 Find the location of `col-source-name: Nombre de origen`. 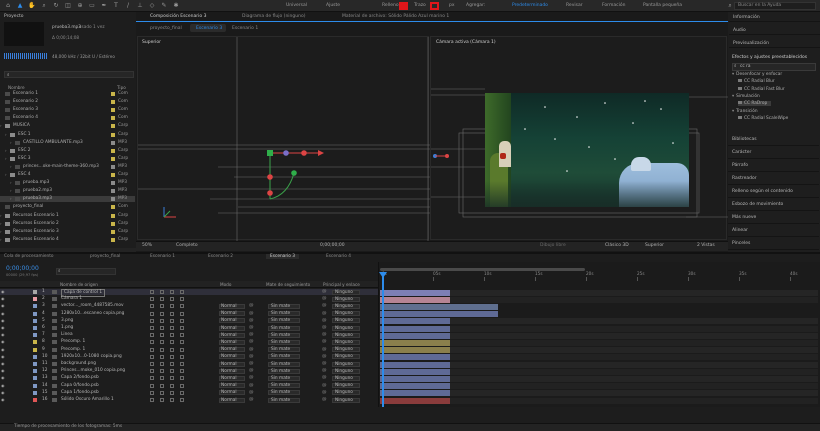

col-source-name: Nombre de origen is located at coordinates (79, 284).